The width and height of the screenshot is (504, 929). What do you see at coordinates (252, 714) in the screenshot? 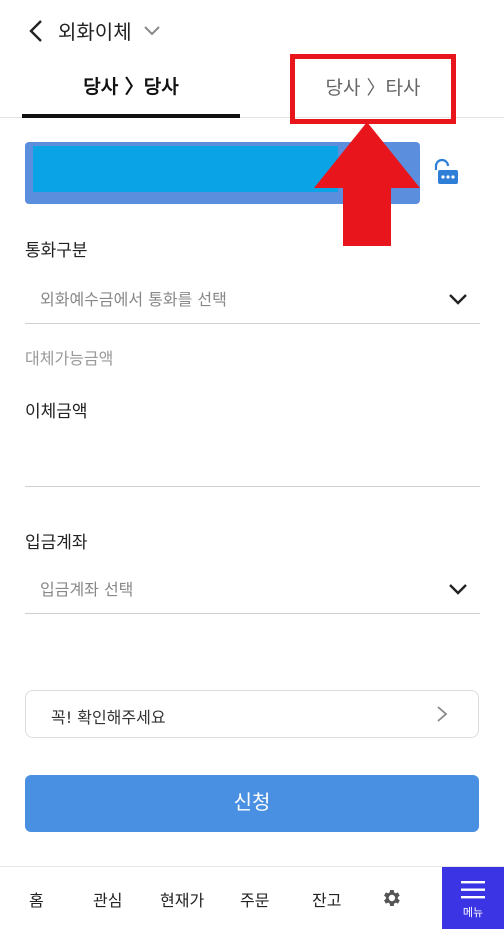
I see `notice-button: 꼭! 확인해주세요` at bounding box center [252, 714].